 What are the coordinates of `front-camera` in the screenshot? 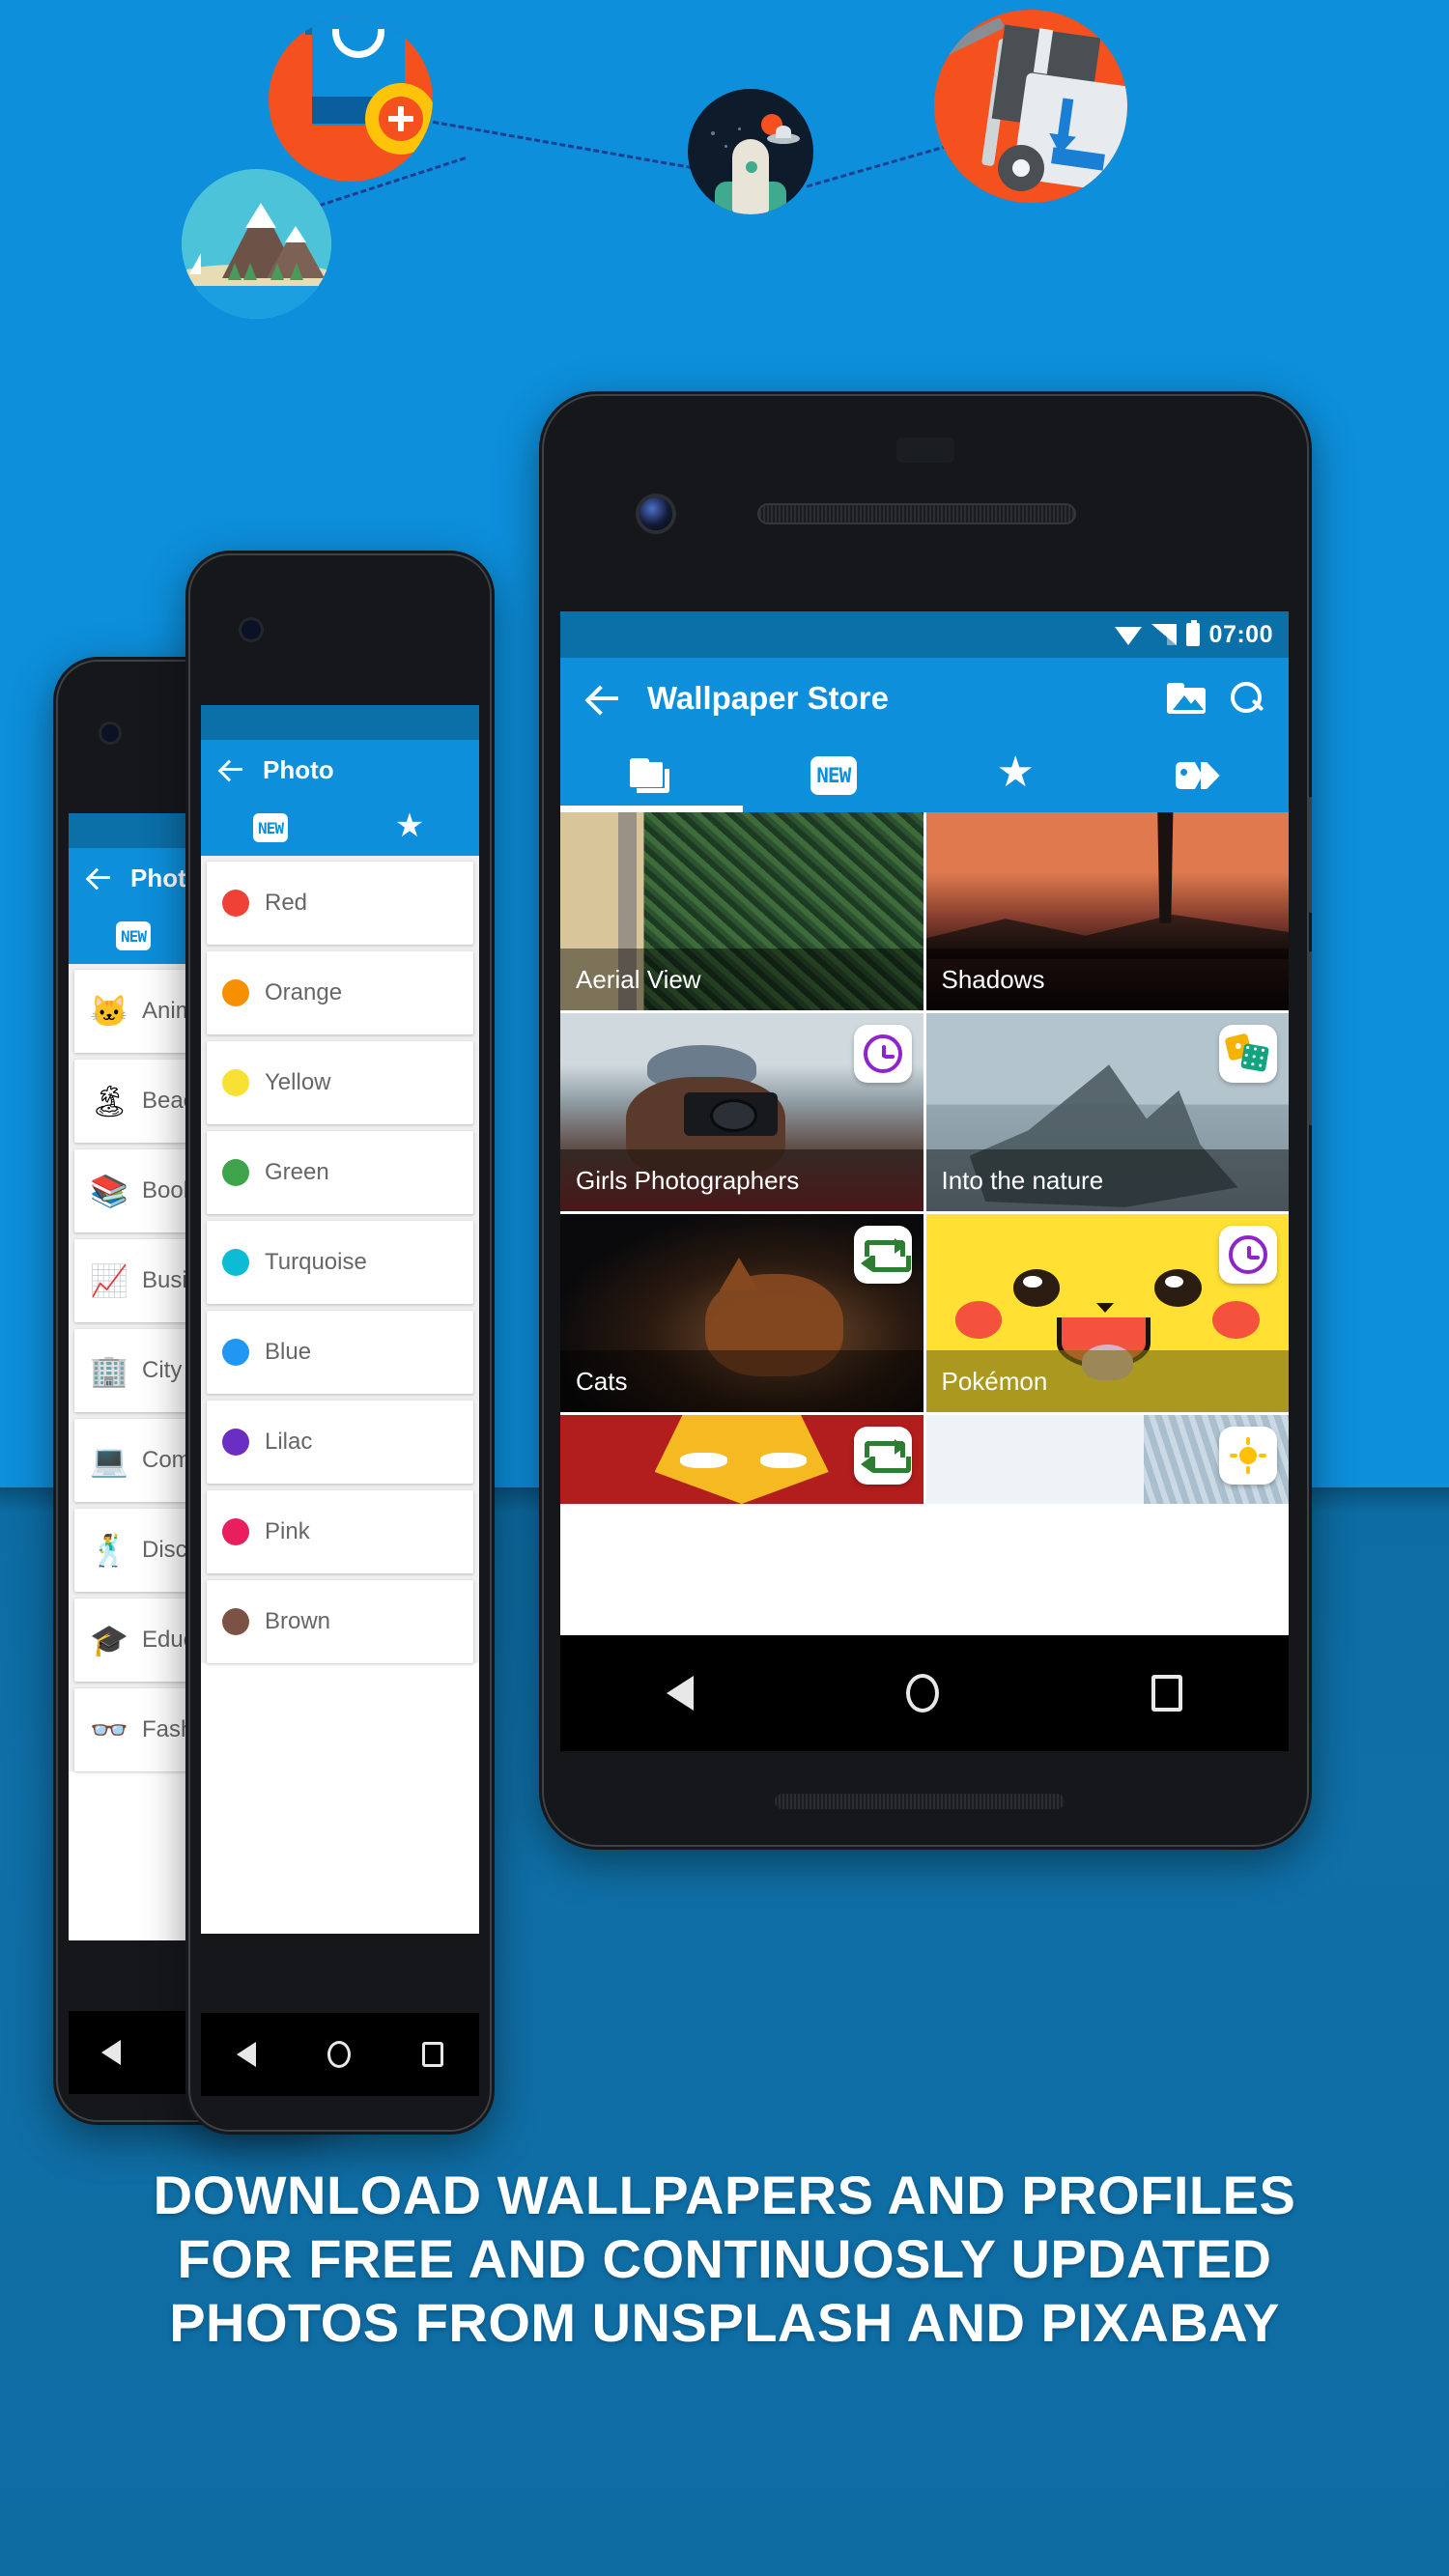 It's located at (655, 513).